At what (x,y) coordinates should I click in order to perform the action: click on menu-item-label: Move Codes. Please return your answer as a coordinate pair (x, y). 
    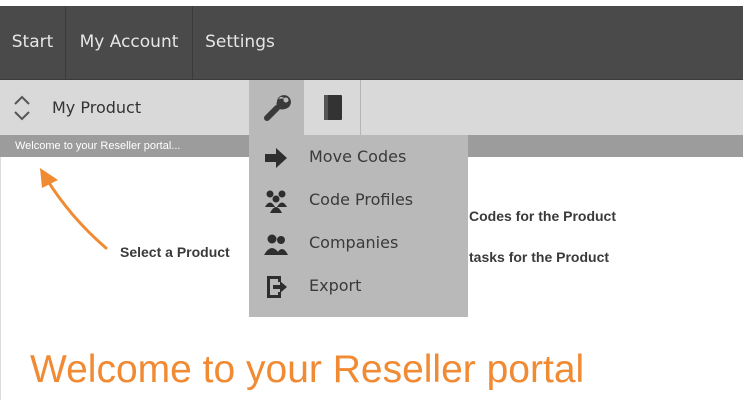
    Looking at the image, I should click on (358, 156).